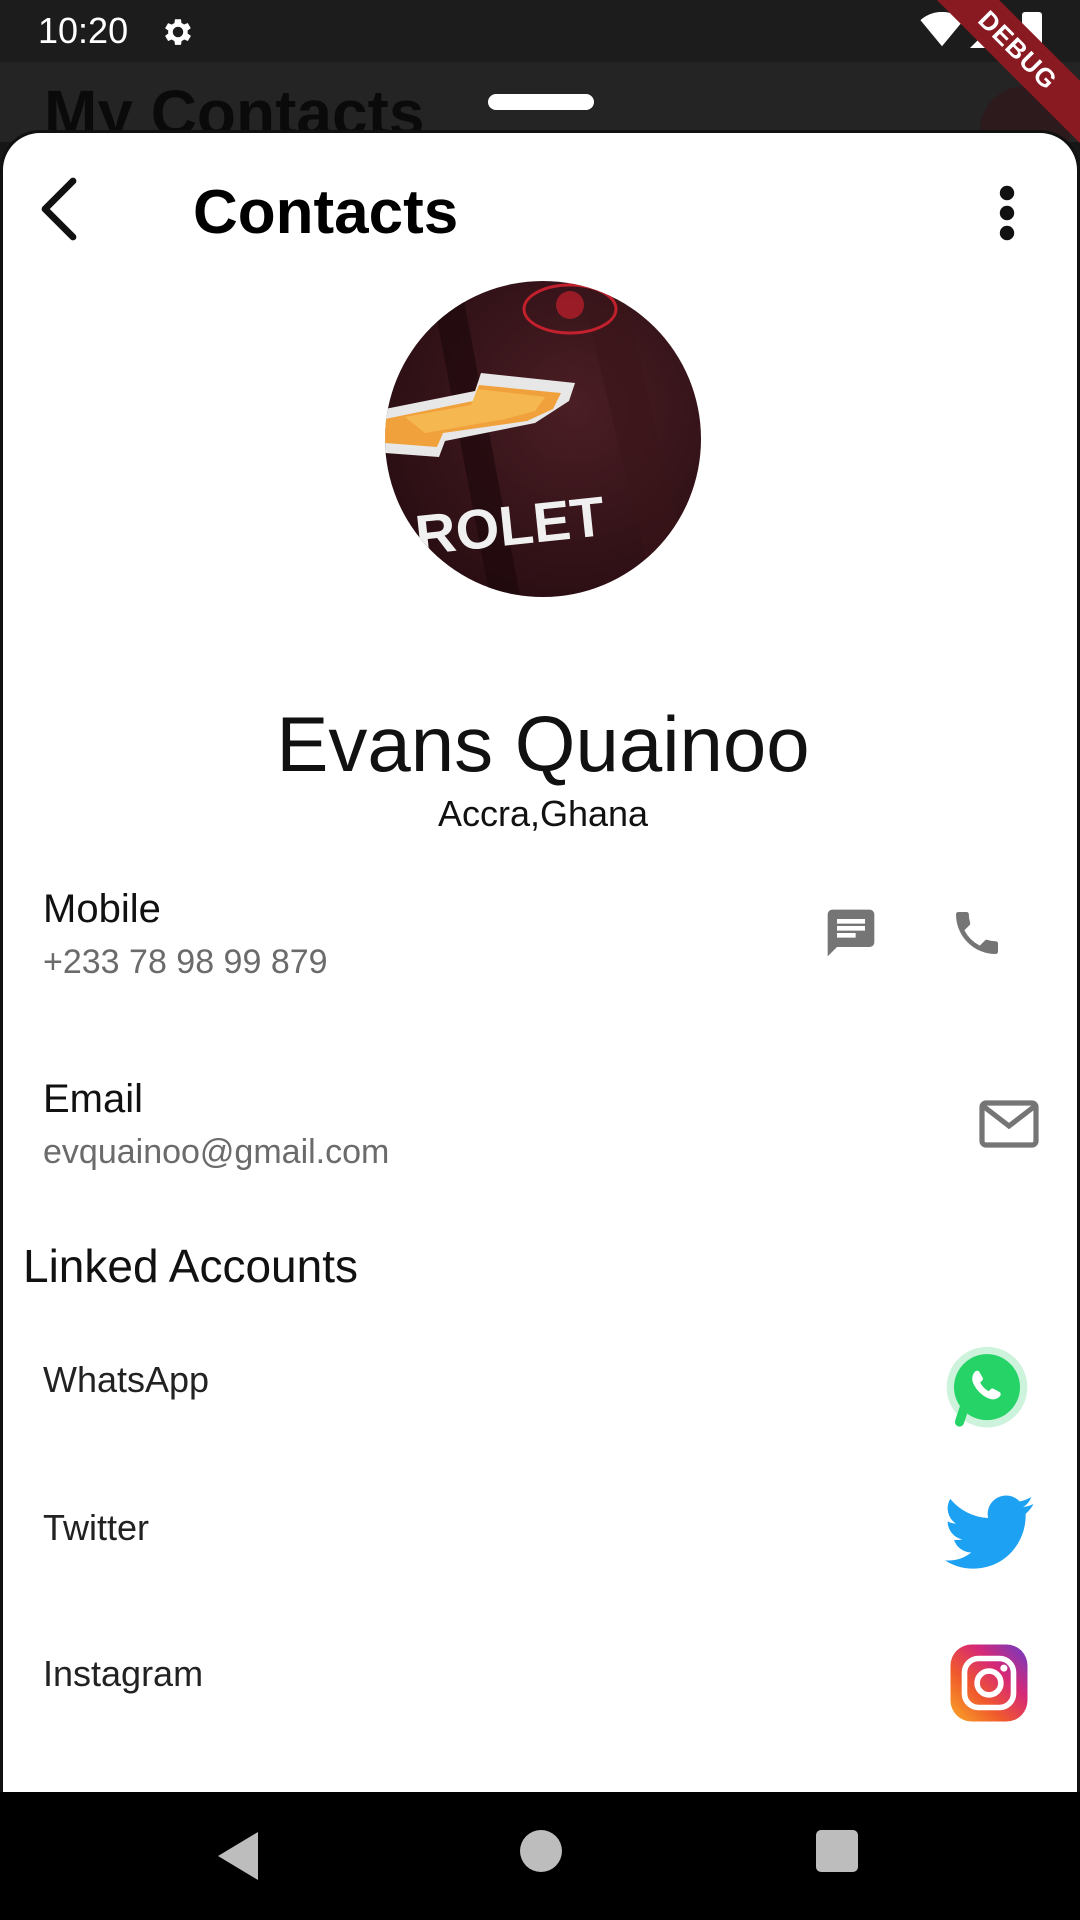  I want to click on contact-avatar: ROLET, so click(543, 439).